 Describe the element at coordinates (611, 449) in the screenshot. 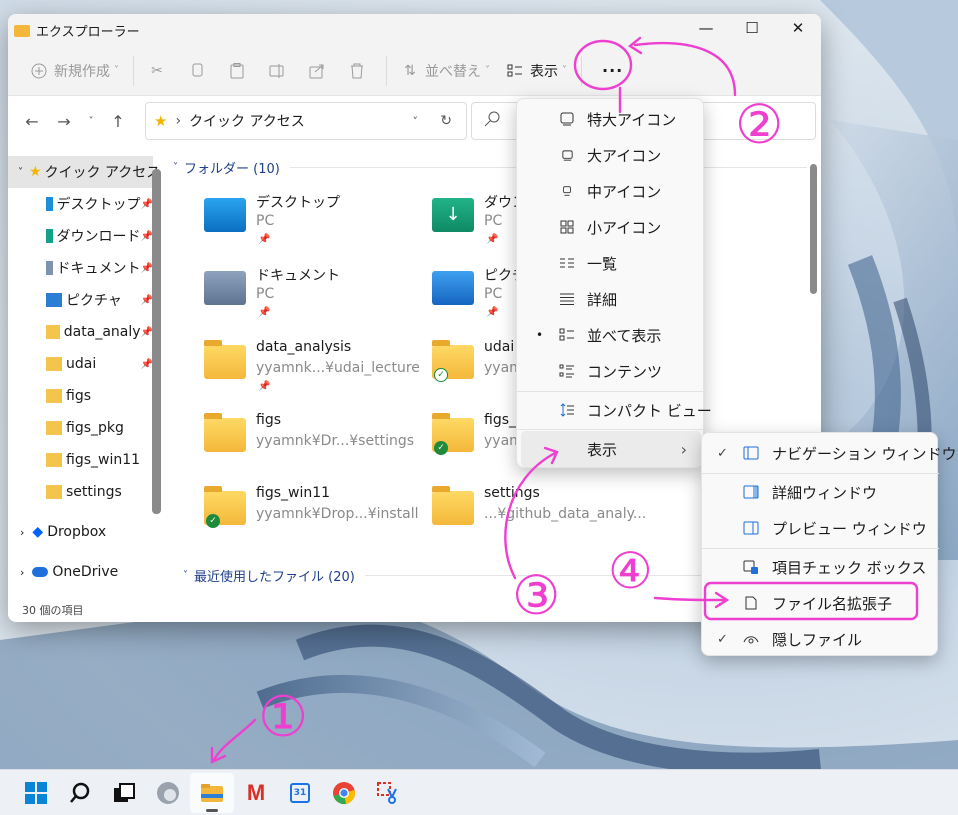

I see `menu-item-show: 表示 ›` at that location.